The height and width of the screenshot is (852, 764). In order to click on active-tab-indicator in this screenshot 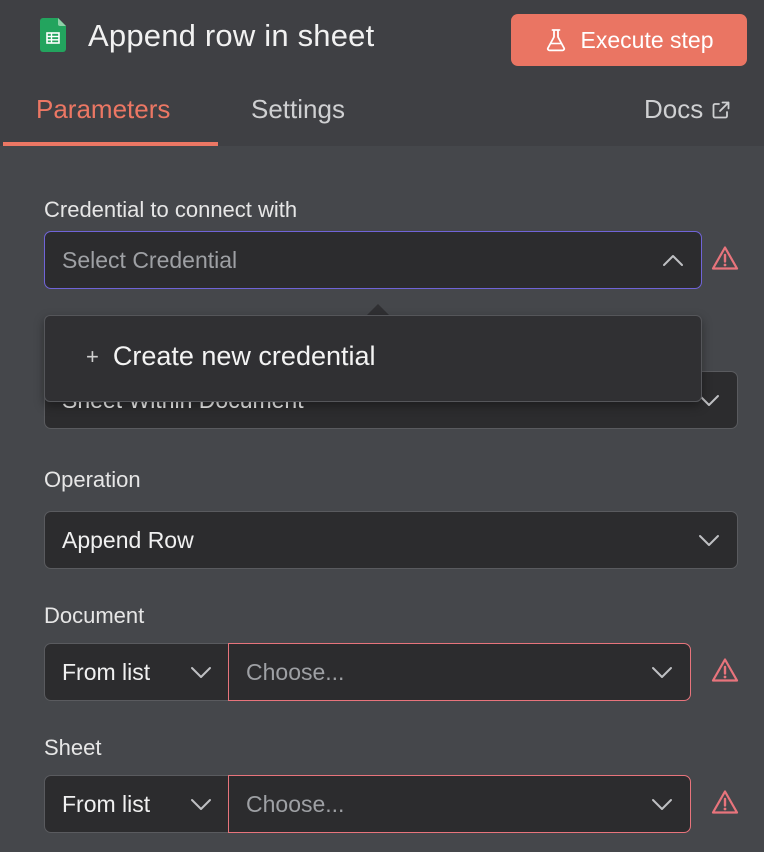, I will do `click(110, 144)`.